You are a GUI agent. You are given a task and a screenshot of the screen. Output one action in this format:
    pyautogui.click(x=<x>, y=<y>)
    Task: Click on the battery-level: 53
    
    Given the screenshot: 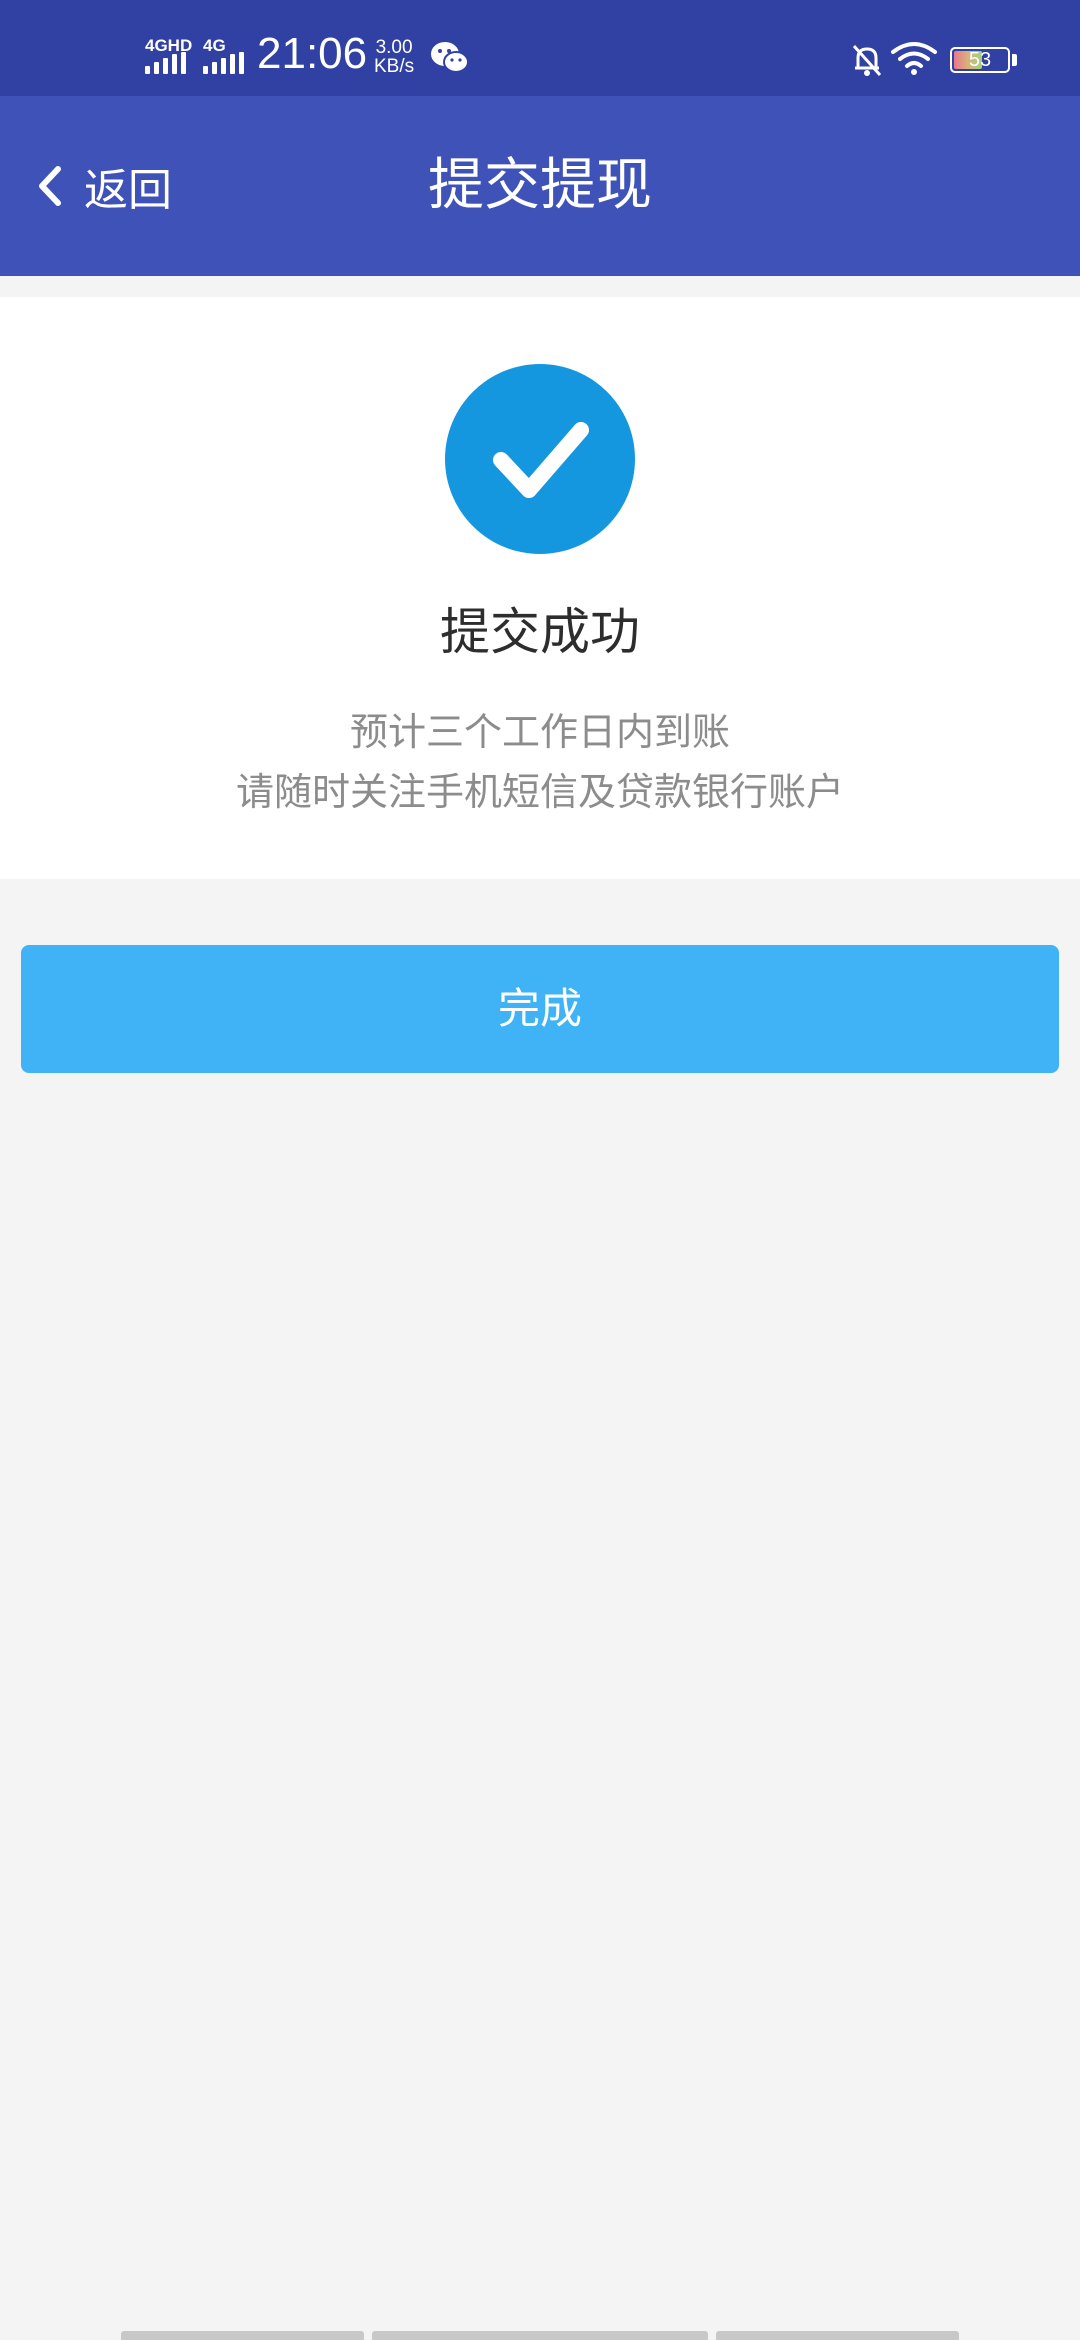 What is the action you would take?
    pyautogui.click(x=980, y=60)
    